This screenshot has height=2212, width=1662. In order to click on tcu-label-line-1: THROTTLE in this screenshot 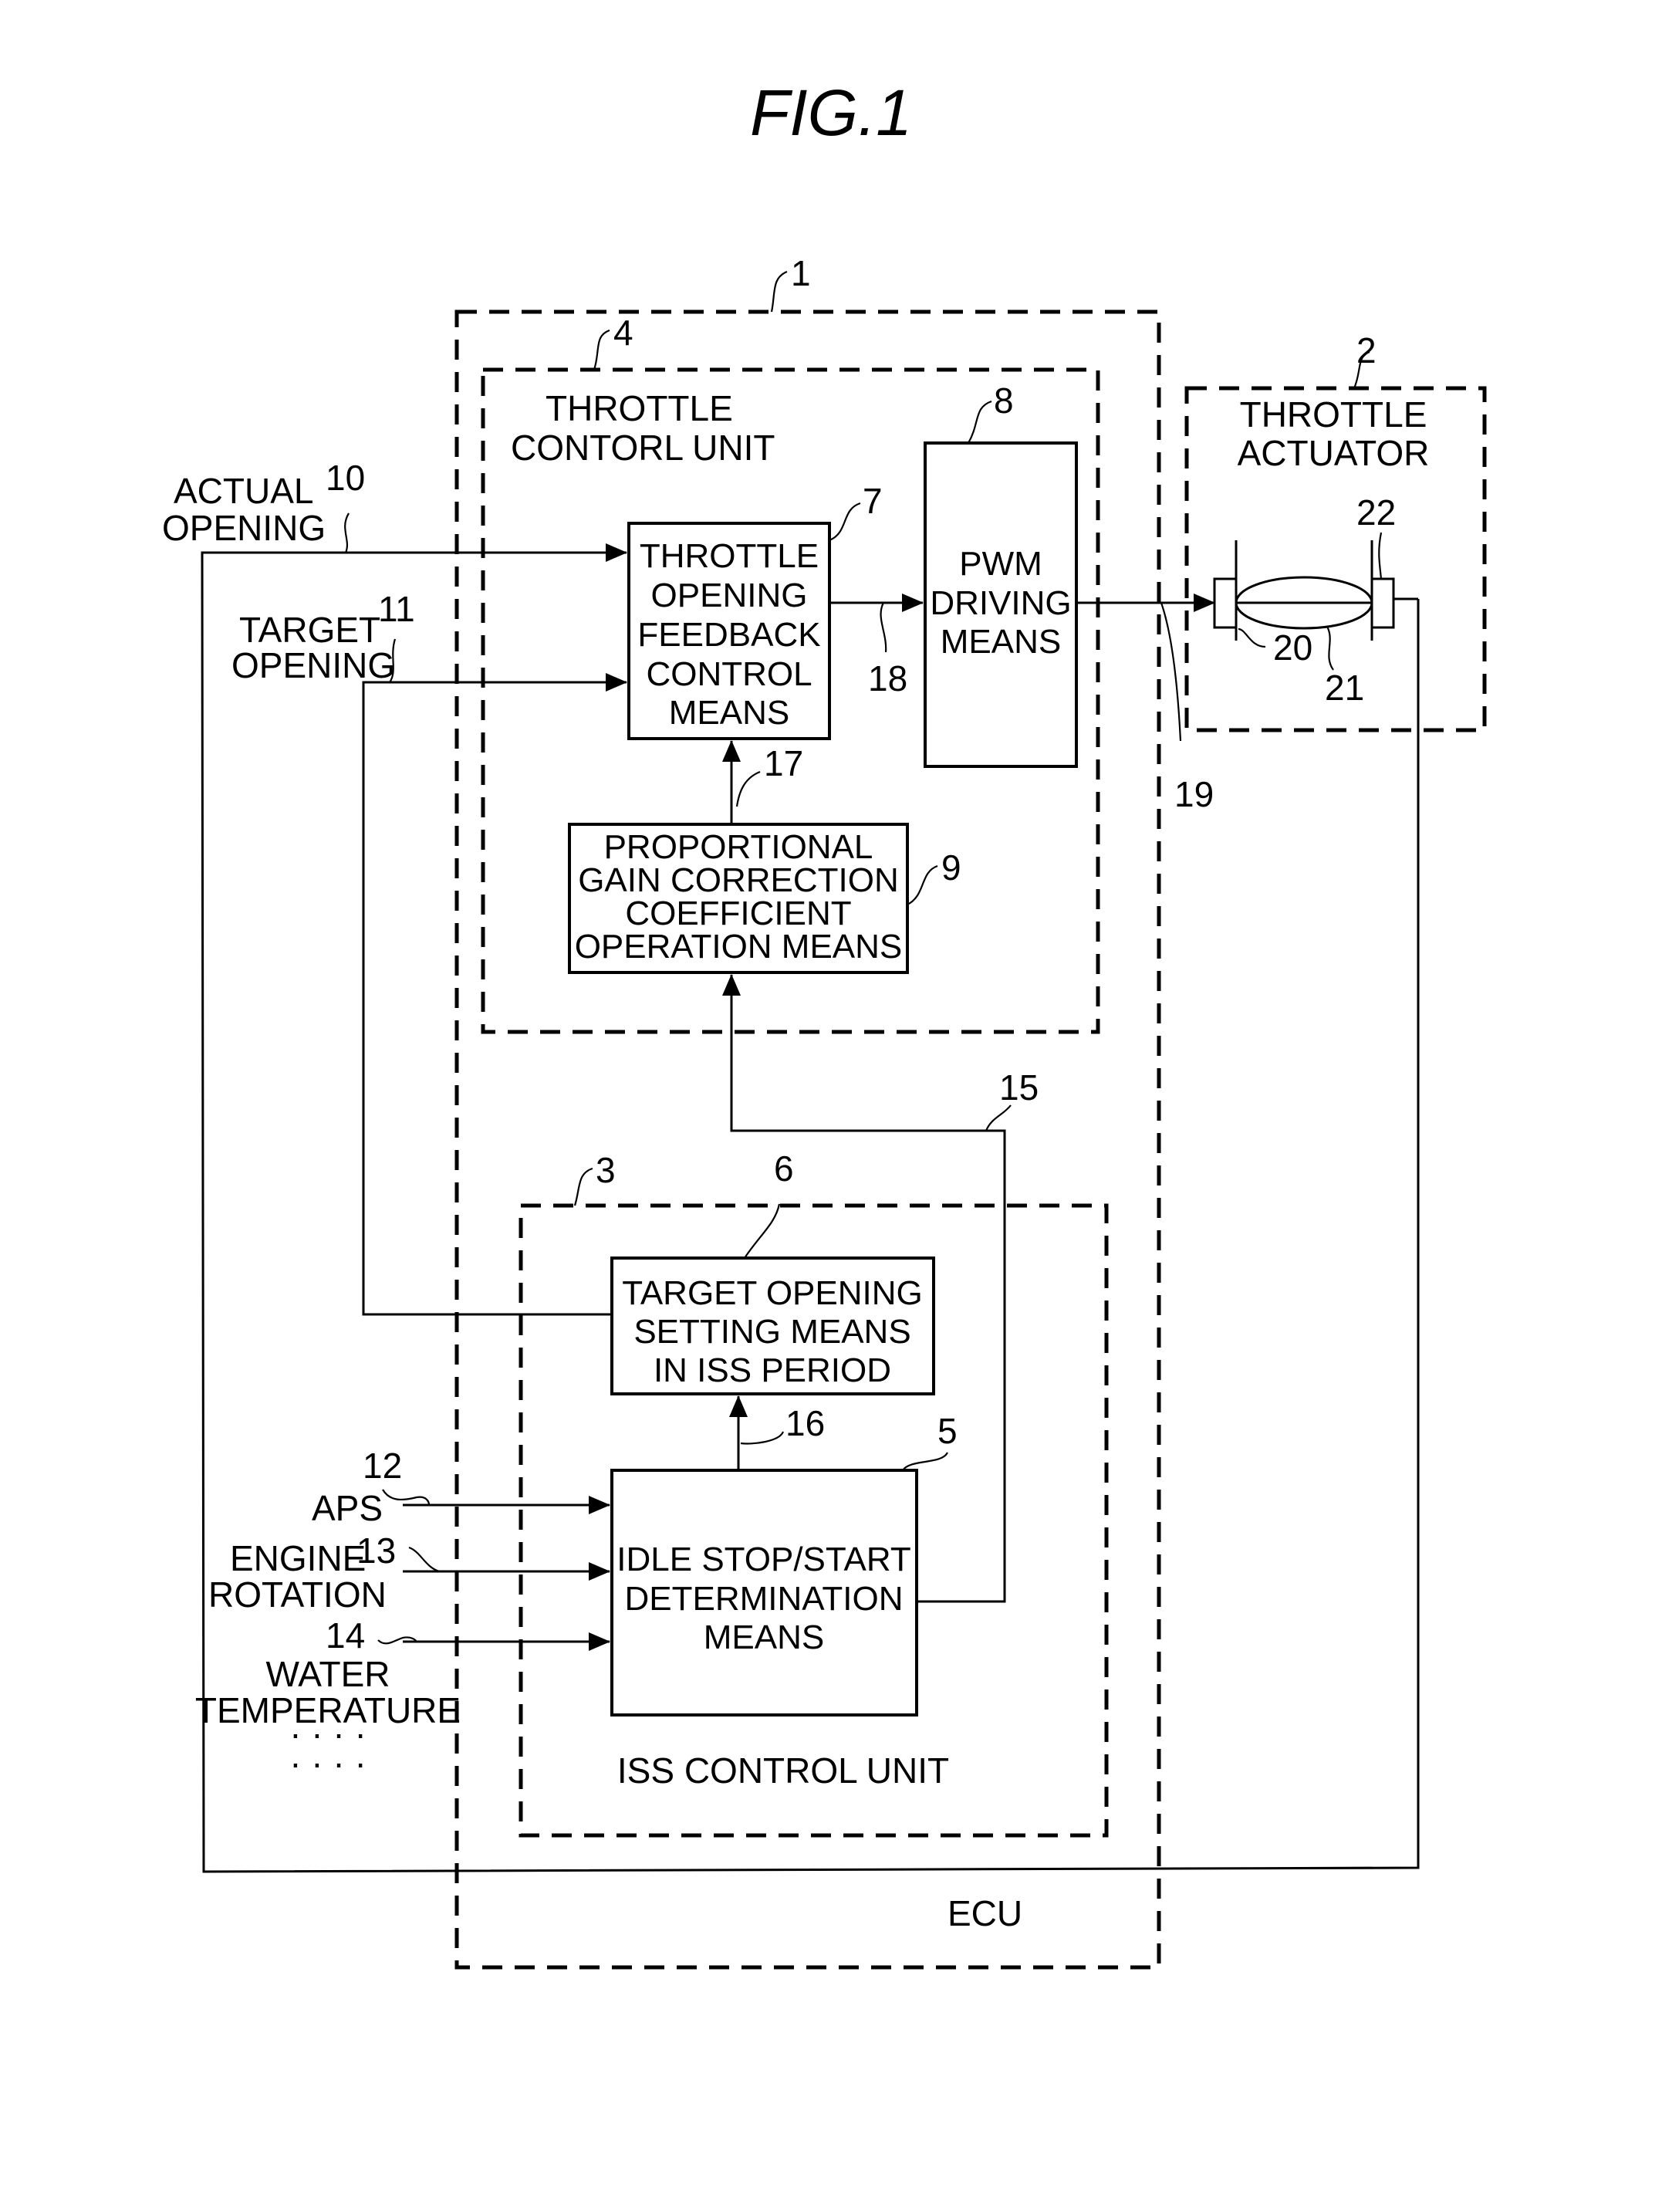, I will do `click(639, 408)`.